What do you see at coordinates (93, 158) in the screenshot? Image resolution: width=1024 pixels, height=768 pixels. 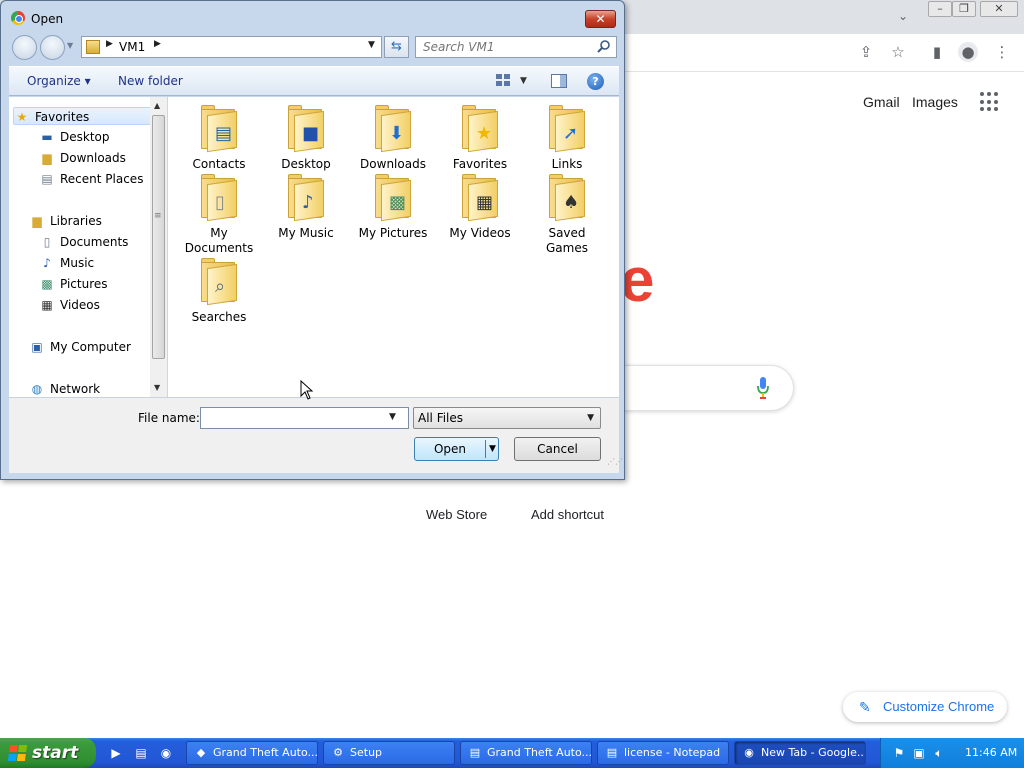 I see `nav-label: Downloads` at bounding box center [93, 158].